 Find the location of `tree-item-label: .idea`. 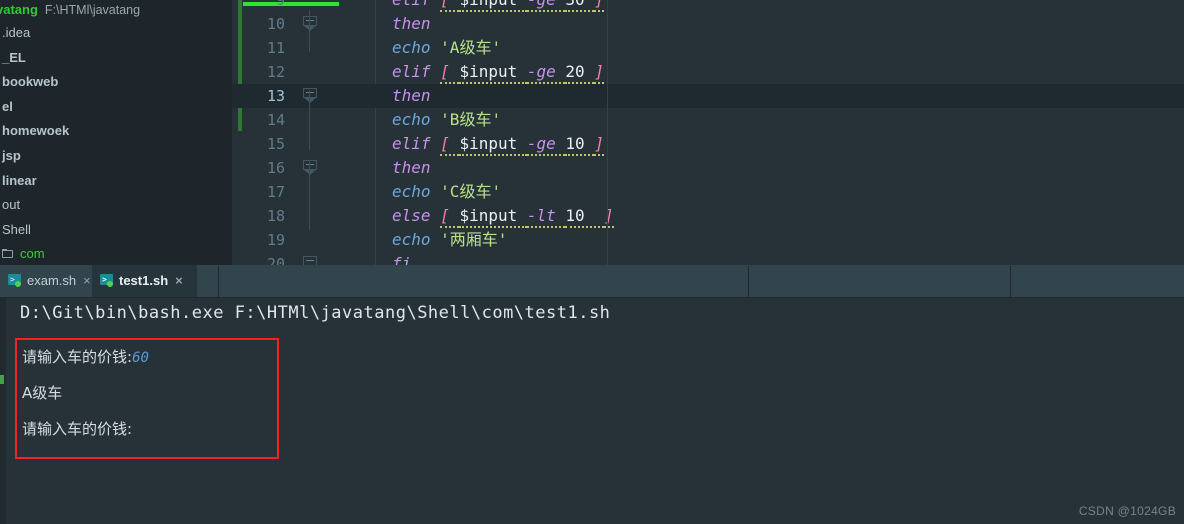

tree-item-label: .idea is located at coordinates (16, 32).